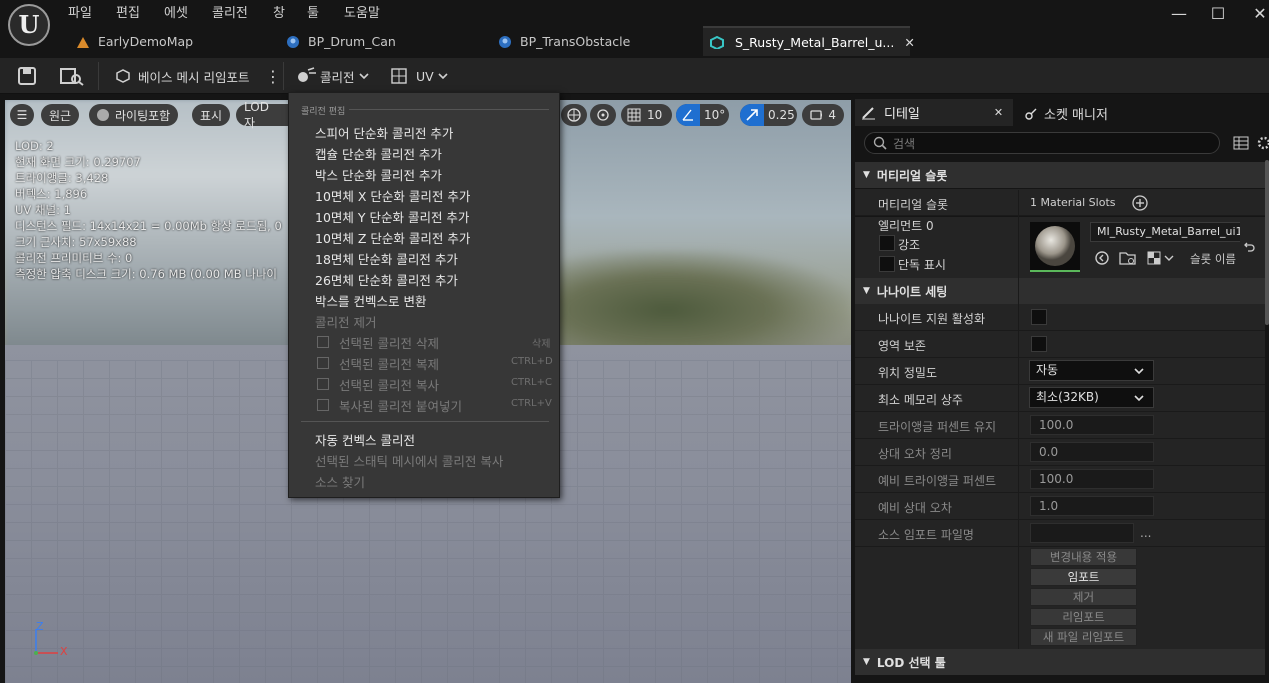 The height and width of the screenshot is (683, 1269). I want to click on camera-speed-button: 4, so click(823, 115).